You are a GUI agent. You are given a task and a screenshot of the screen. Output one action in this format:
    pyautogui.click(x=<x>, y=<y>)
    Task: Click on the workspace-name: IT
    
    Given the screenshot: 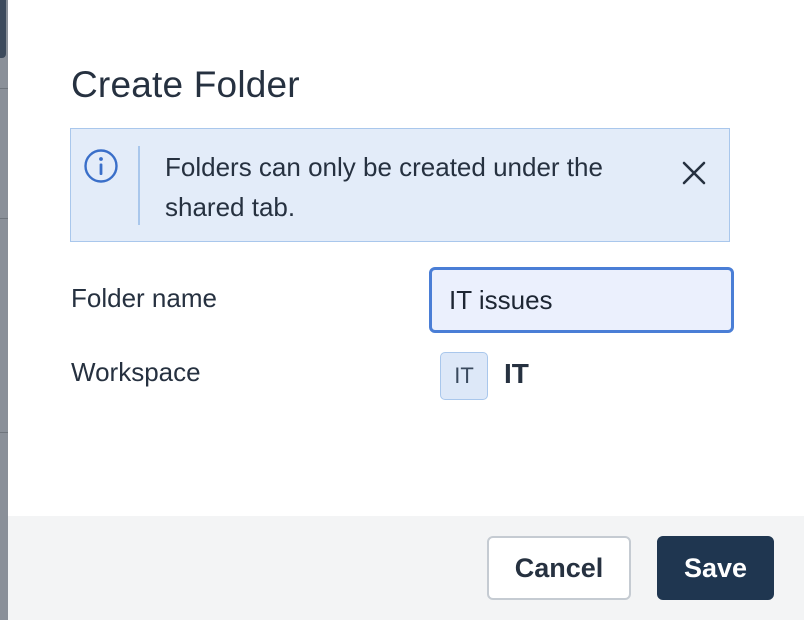 What is the action you would take?
    pyautogui.click(x=516, y=373)
    